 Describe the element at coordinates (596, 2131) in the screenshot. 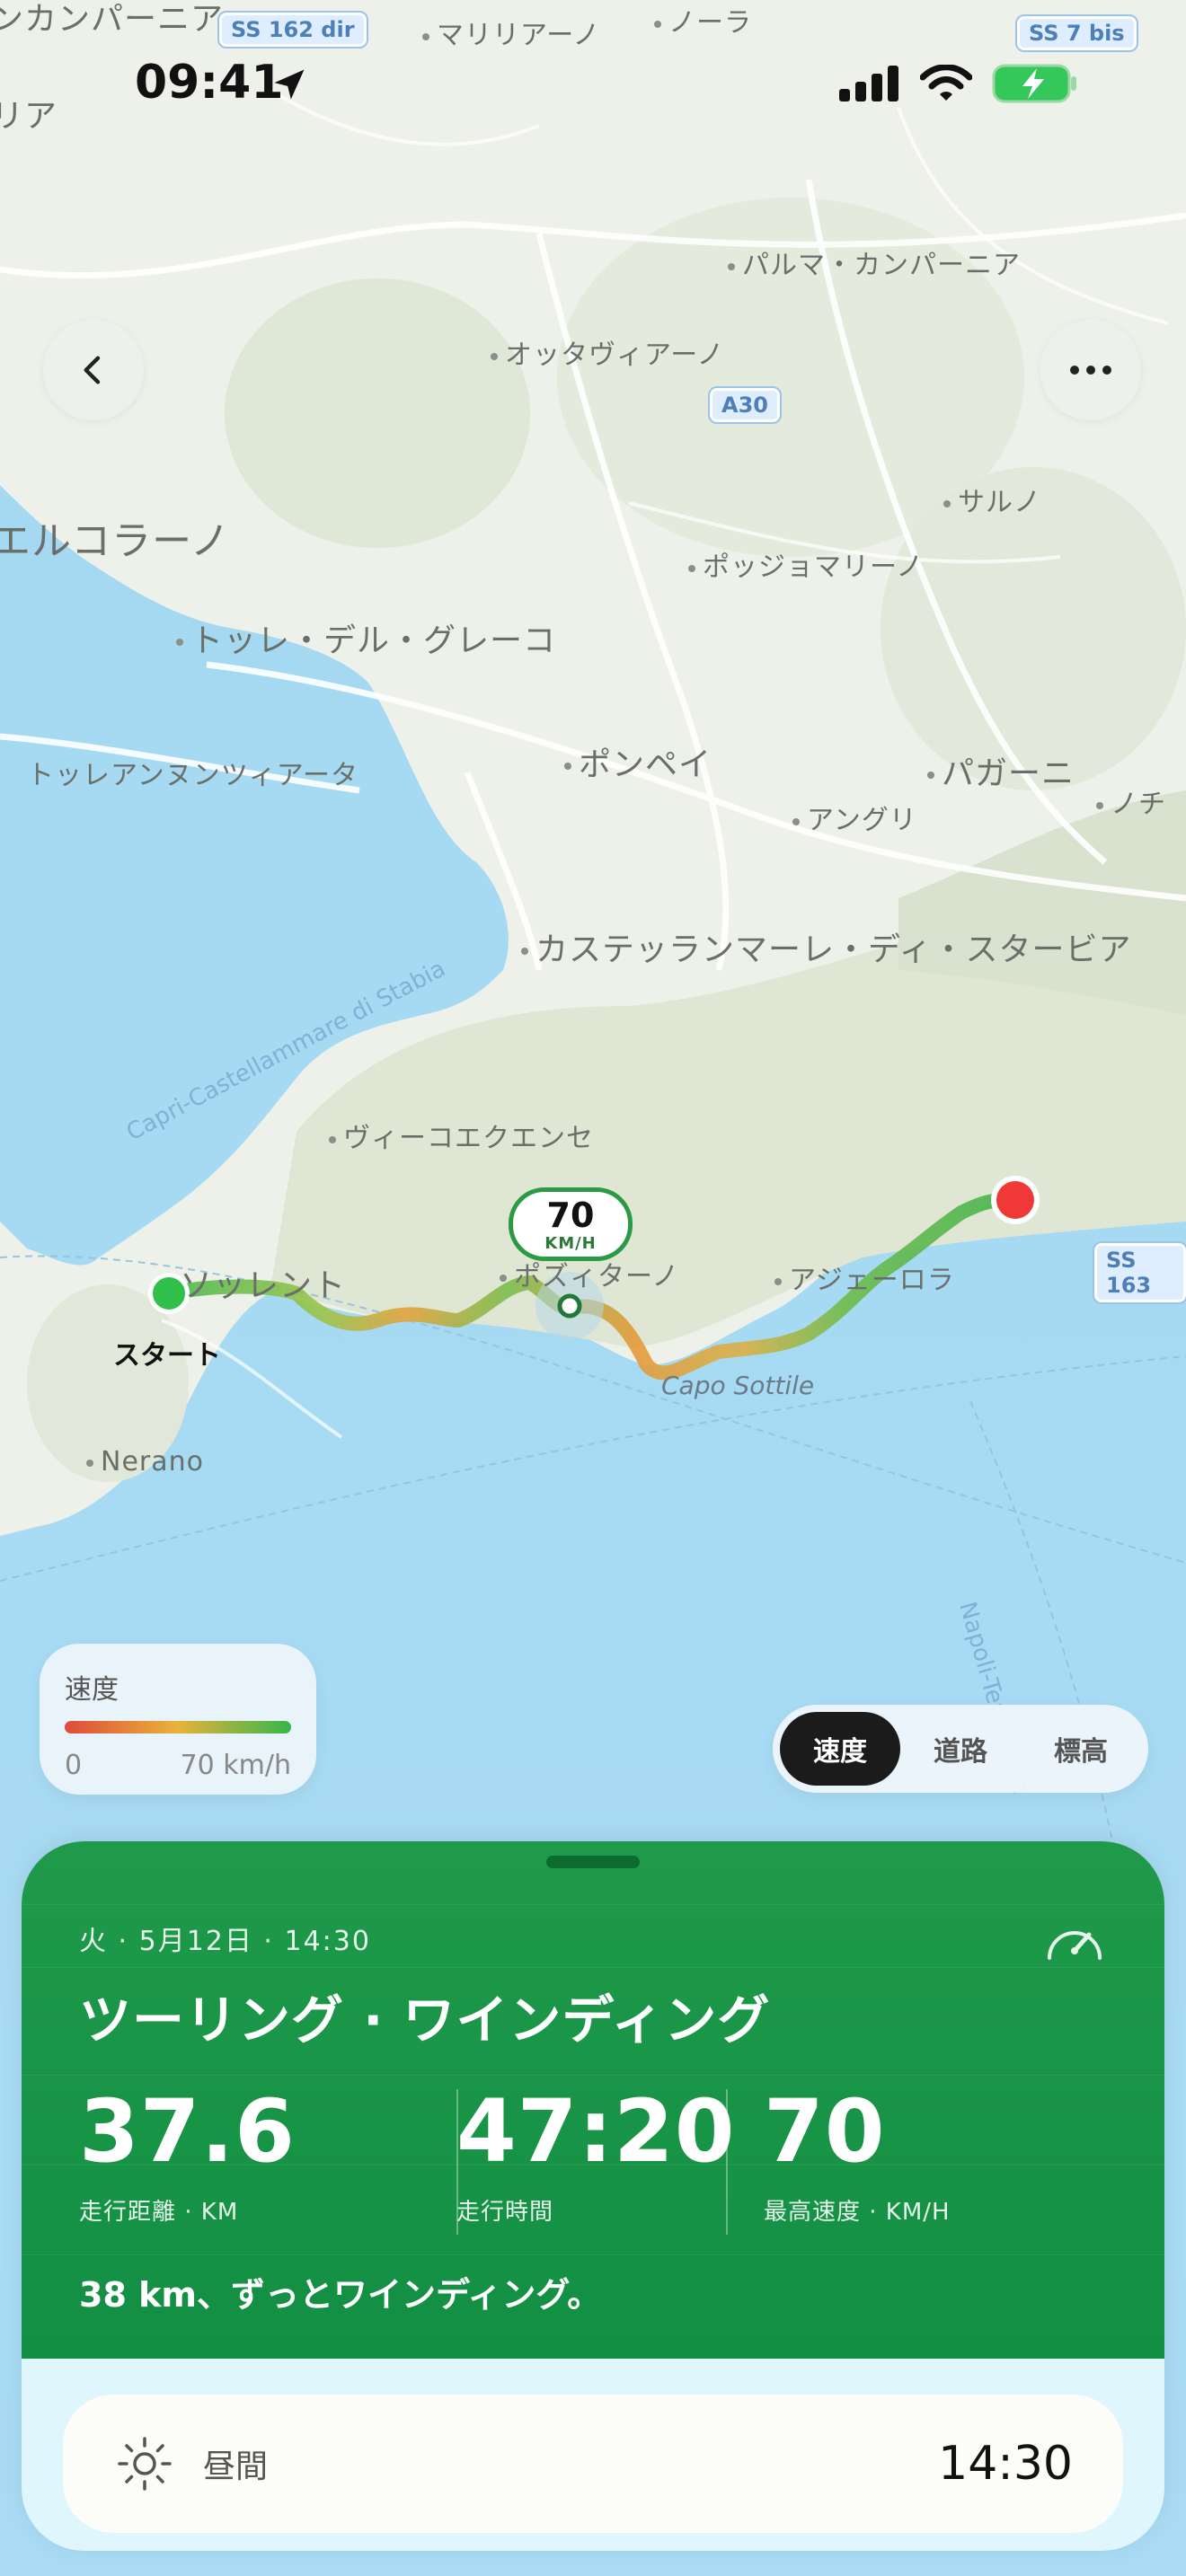

I see `stat-duration-value: 47:20` at that location.